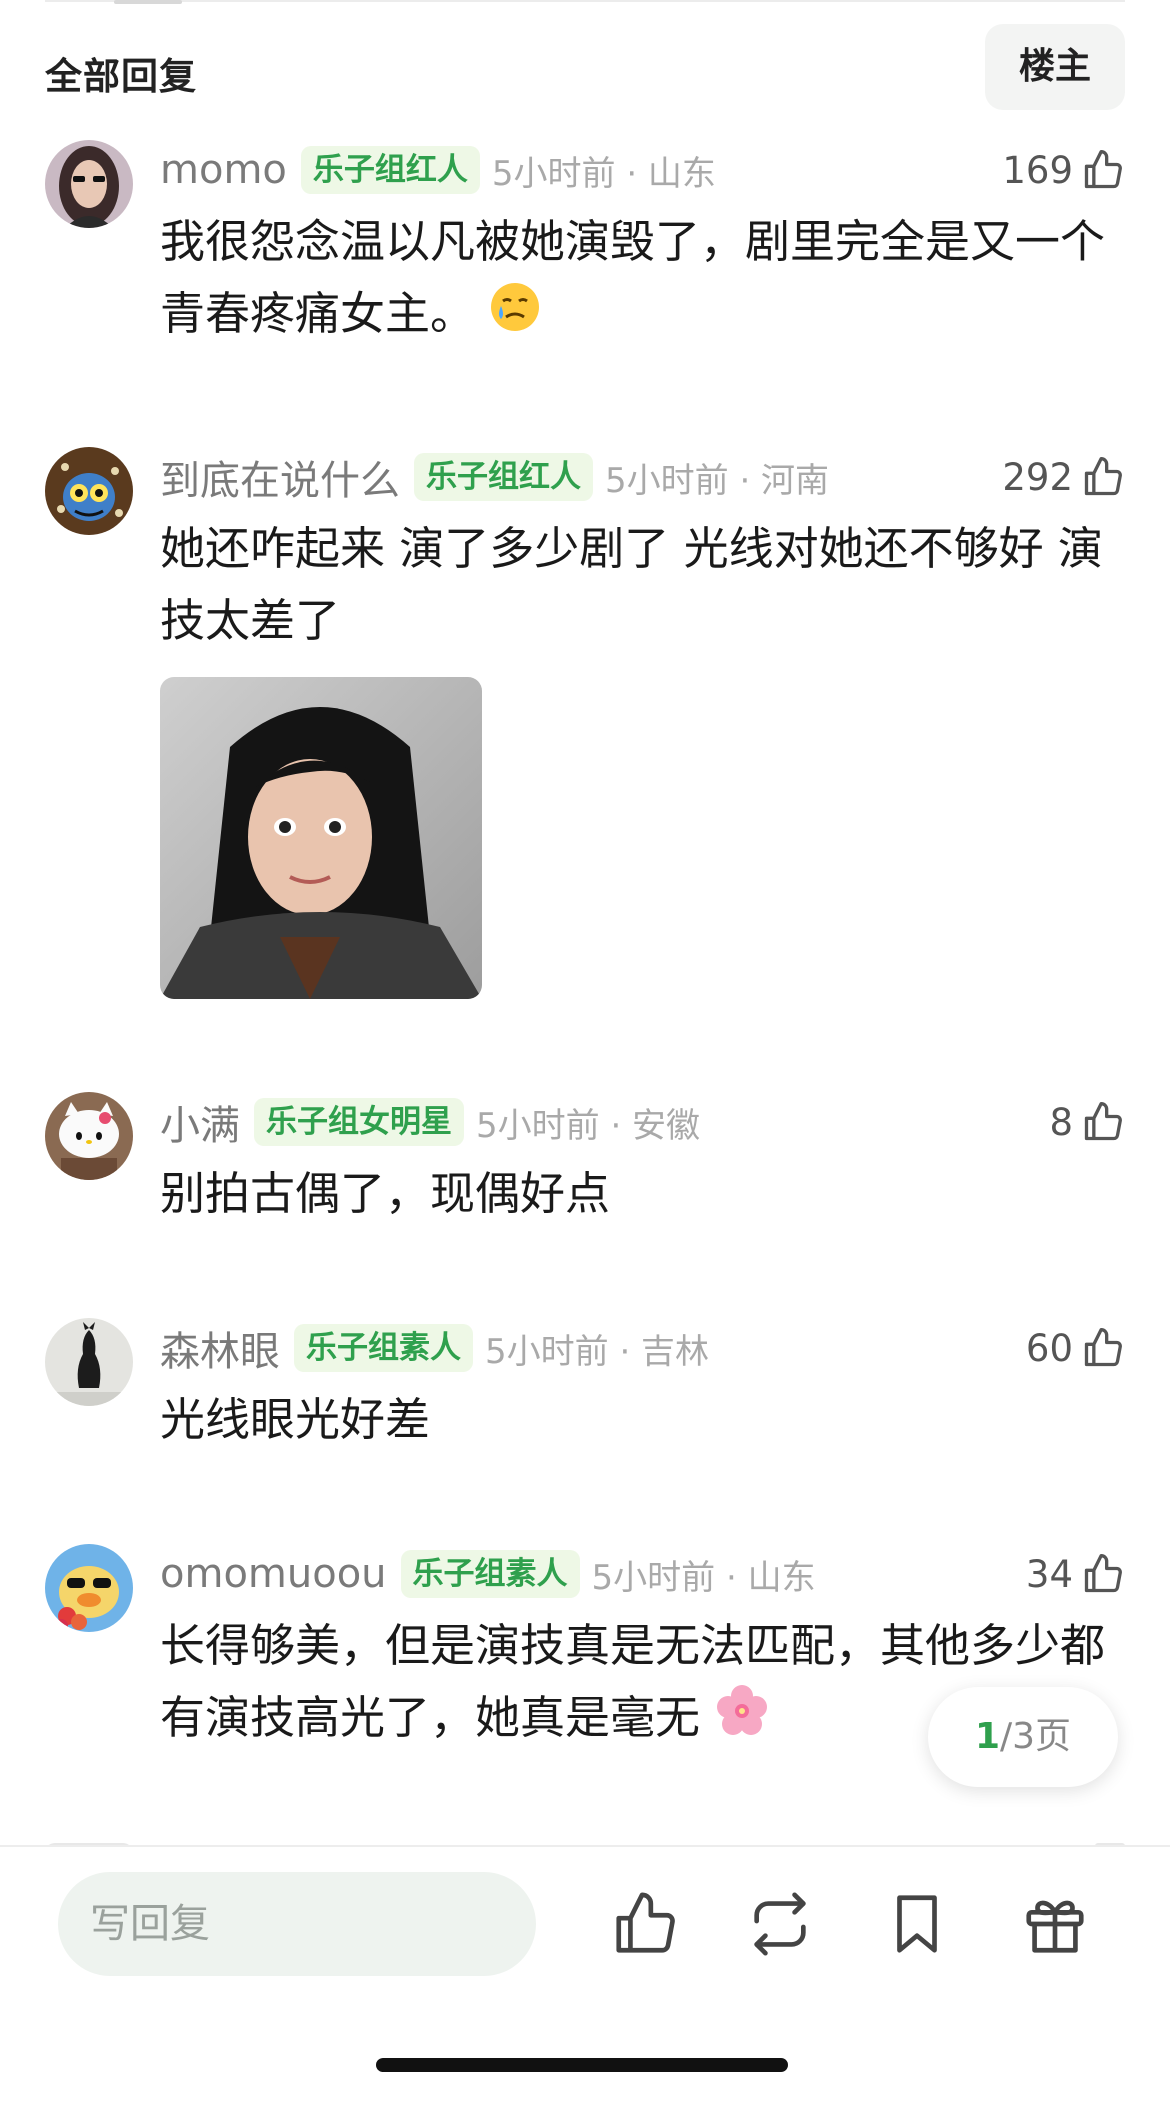 This screenshot has height=2109, width=1170. I want to click on reply-input, so click(297, 1924).